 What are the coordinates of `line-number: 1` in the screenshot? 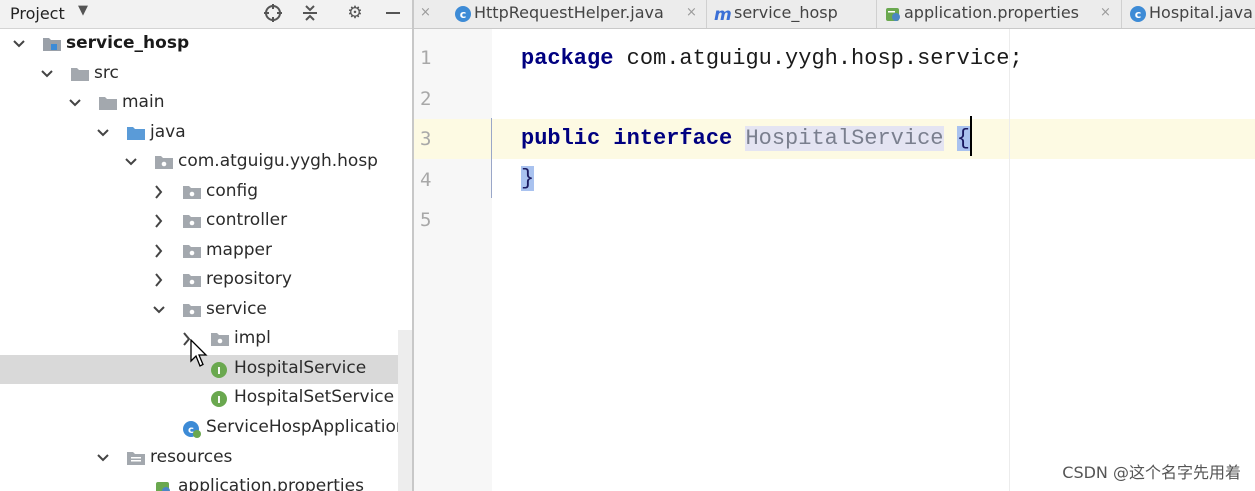 It's located at (426, 58).